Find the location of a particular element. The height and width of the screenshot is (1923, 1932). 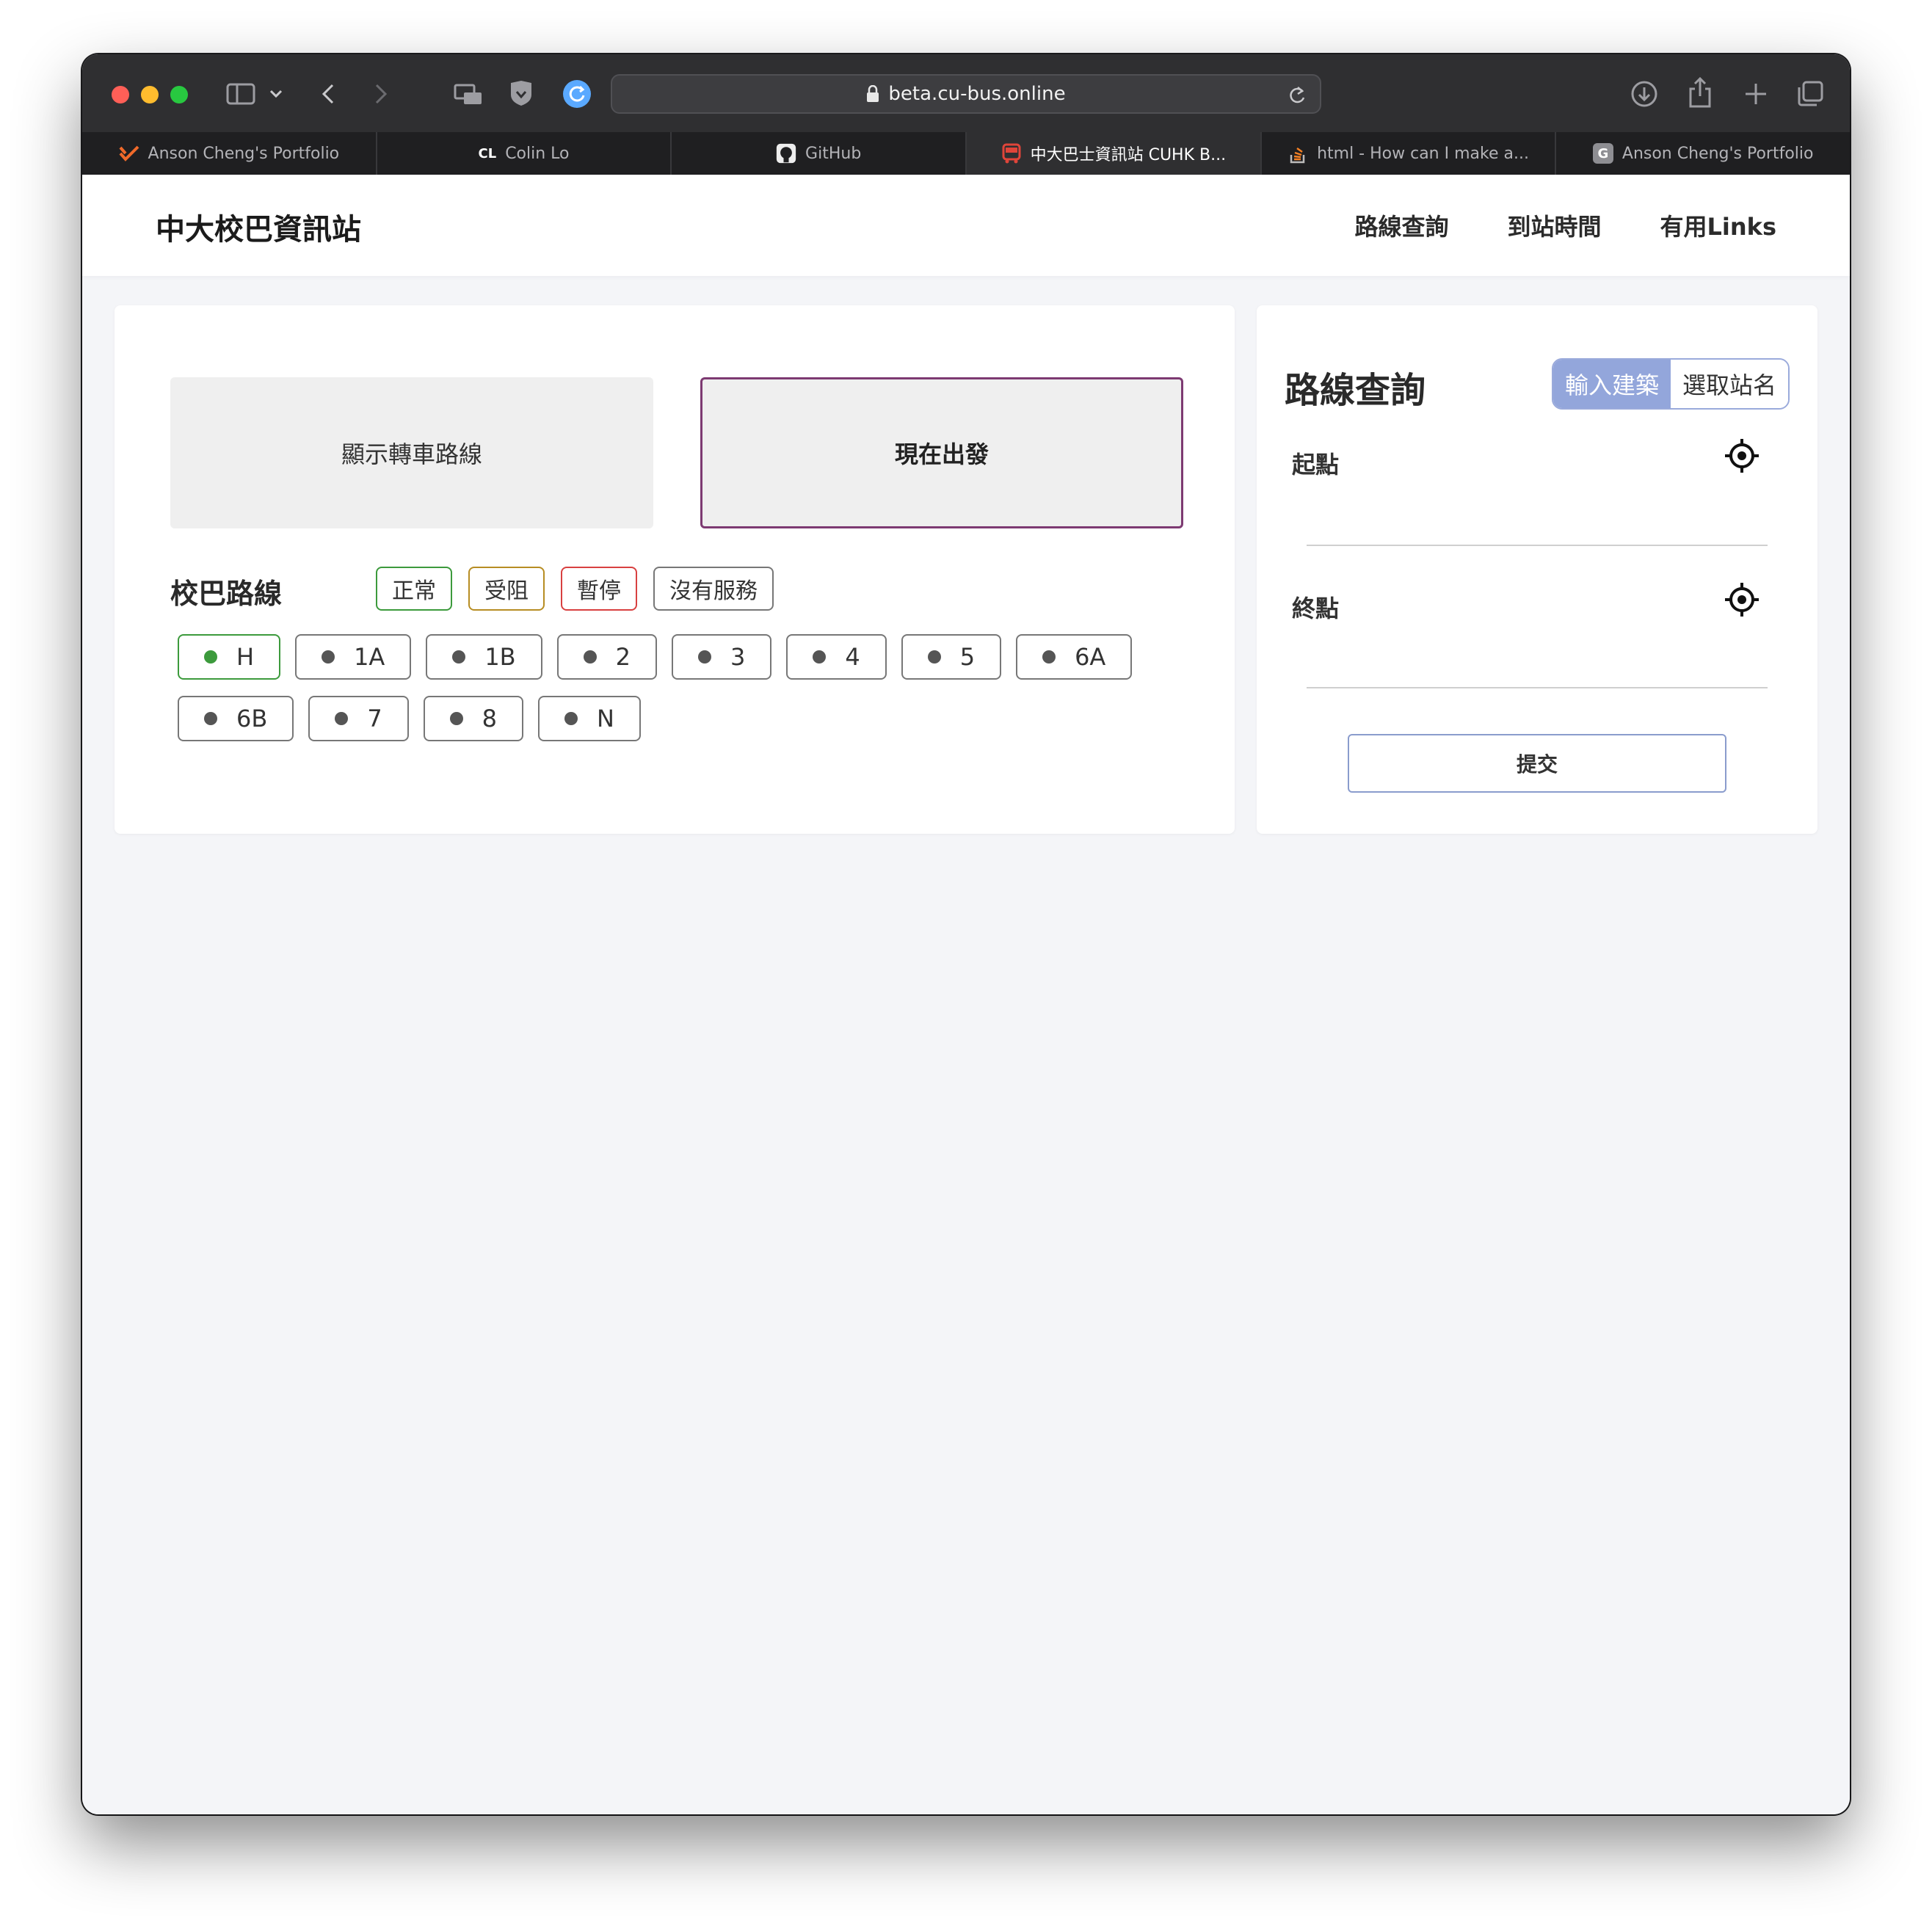

nav-link-useful-links: 有用Links is located at coordinates (1718, 225).